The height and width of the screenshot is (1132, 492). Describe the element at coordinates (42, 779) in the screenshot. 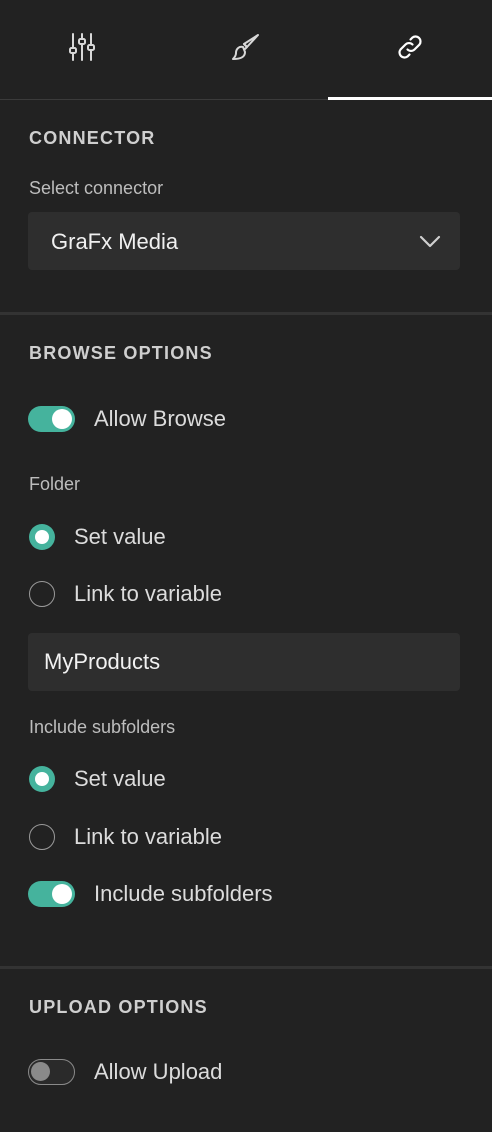

I see `subfolders-set-value-radio` at that location.